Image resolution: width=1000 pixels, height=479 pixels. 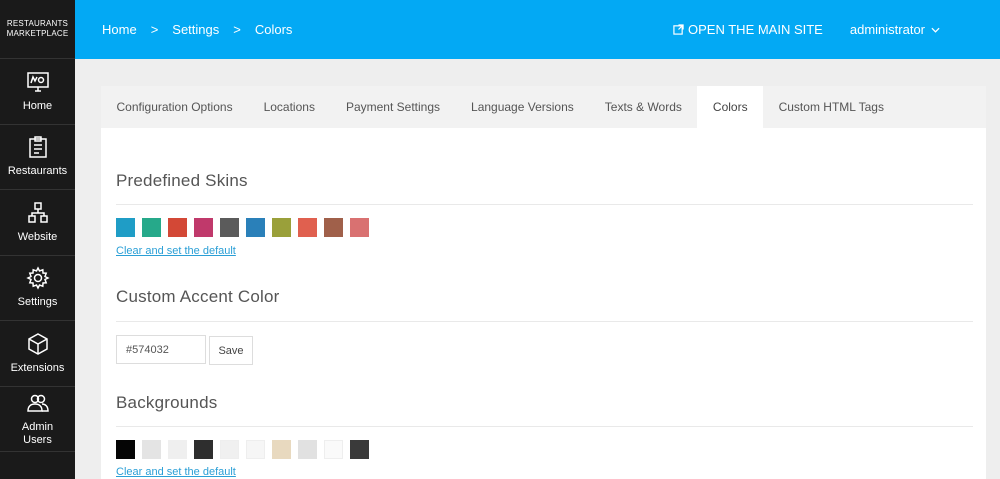 What do you see at coordinates (198, 296) in the screenshot?
I see `section-title: Custom Accent Color` at bounding box center [198, 296].